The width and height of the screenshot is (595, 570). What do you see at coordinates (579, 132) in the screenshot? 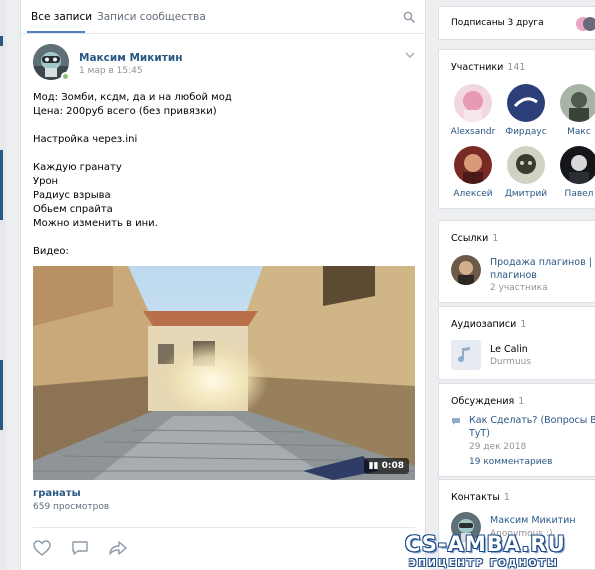
I see `member-name: Макс` at bounding box center [579, 132].